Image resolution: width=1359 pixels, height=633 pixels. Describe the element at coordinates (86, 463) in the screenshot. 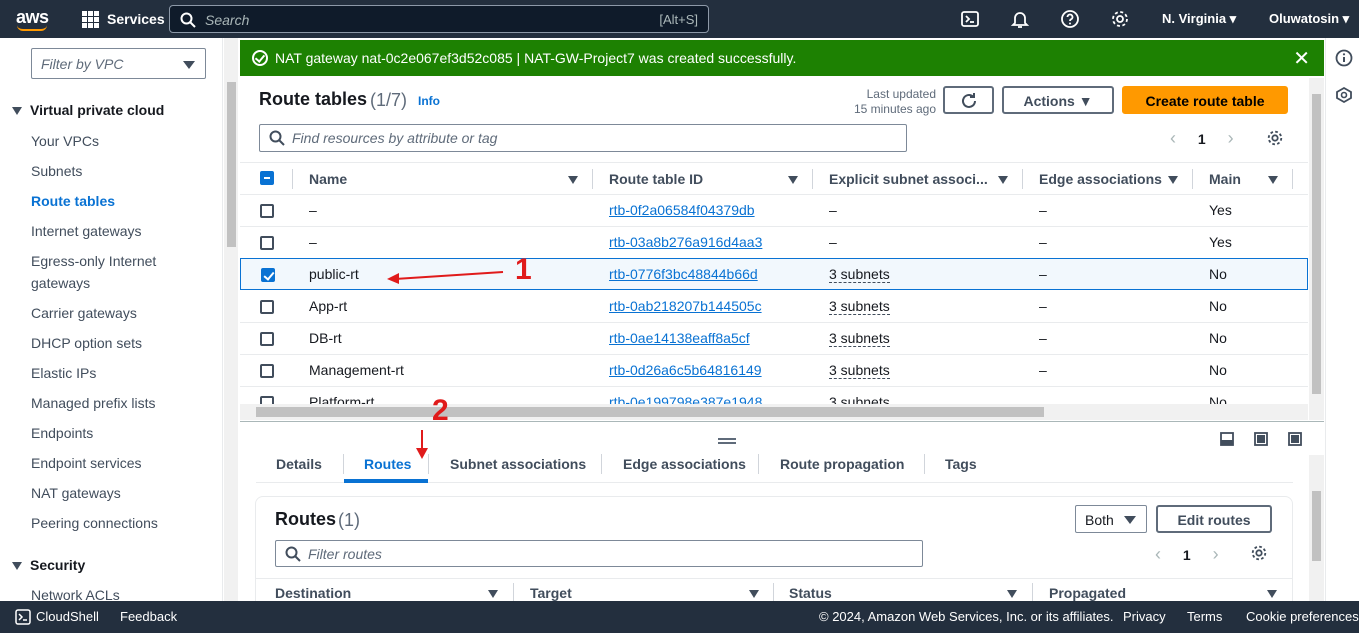

I see `sidebar-item-endpoint-services: Endpoint services` at that location.